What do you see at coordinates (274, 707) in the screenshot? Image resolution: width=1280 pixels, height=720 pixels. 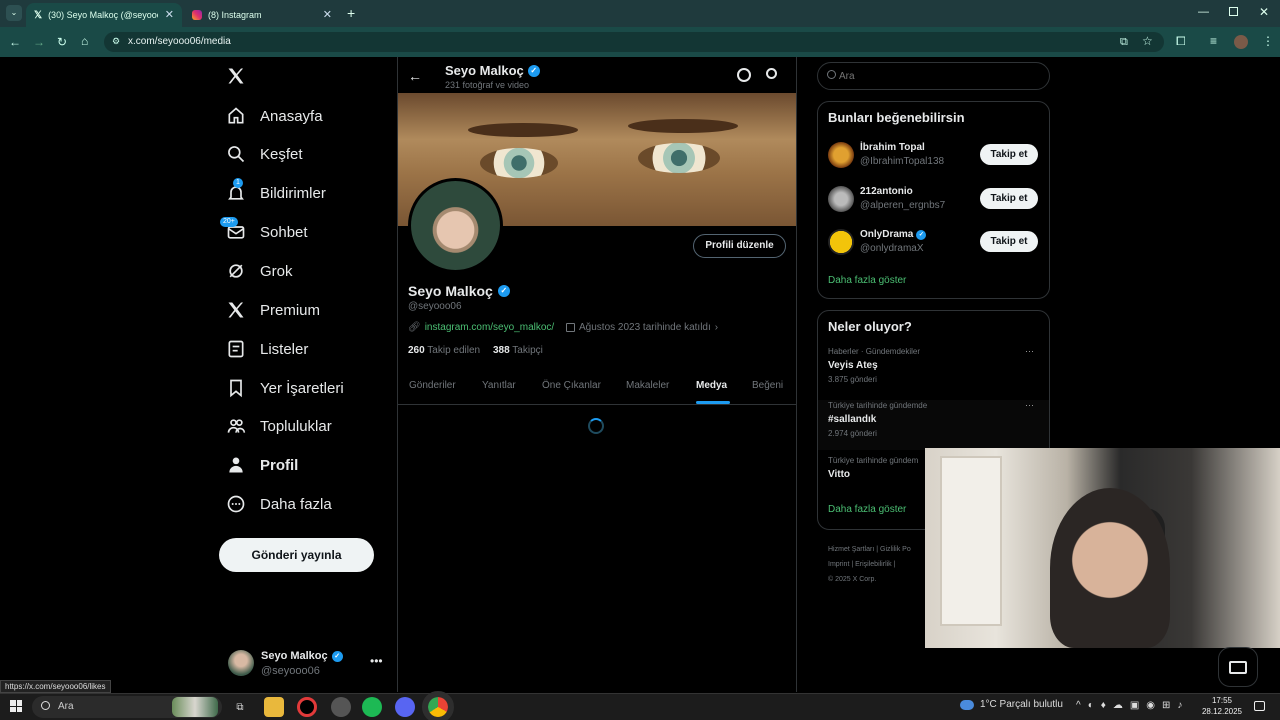 I see `file-explorer-icon` at bounding box center [274, 707].